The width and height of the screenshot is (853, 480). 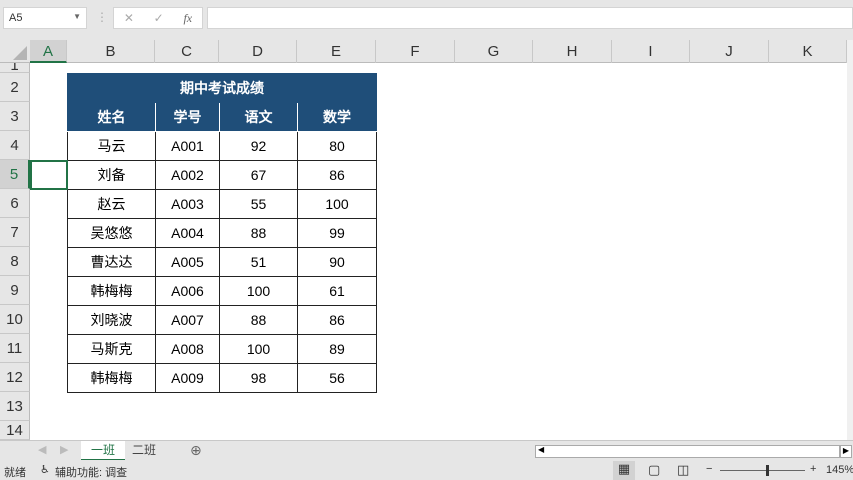 I want to click on table-cell: A008, so click(x=187, y=349).